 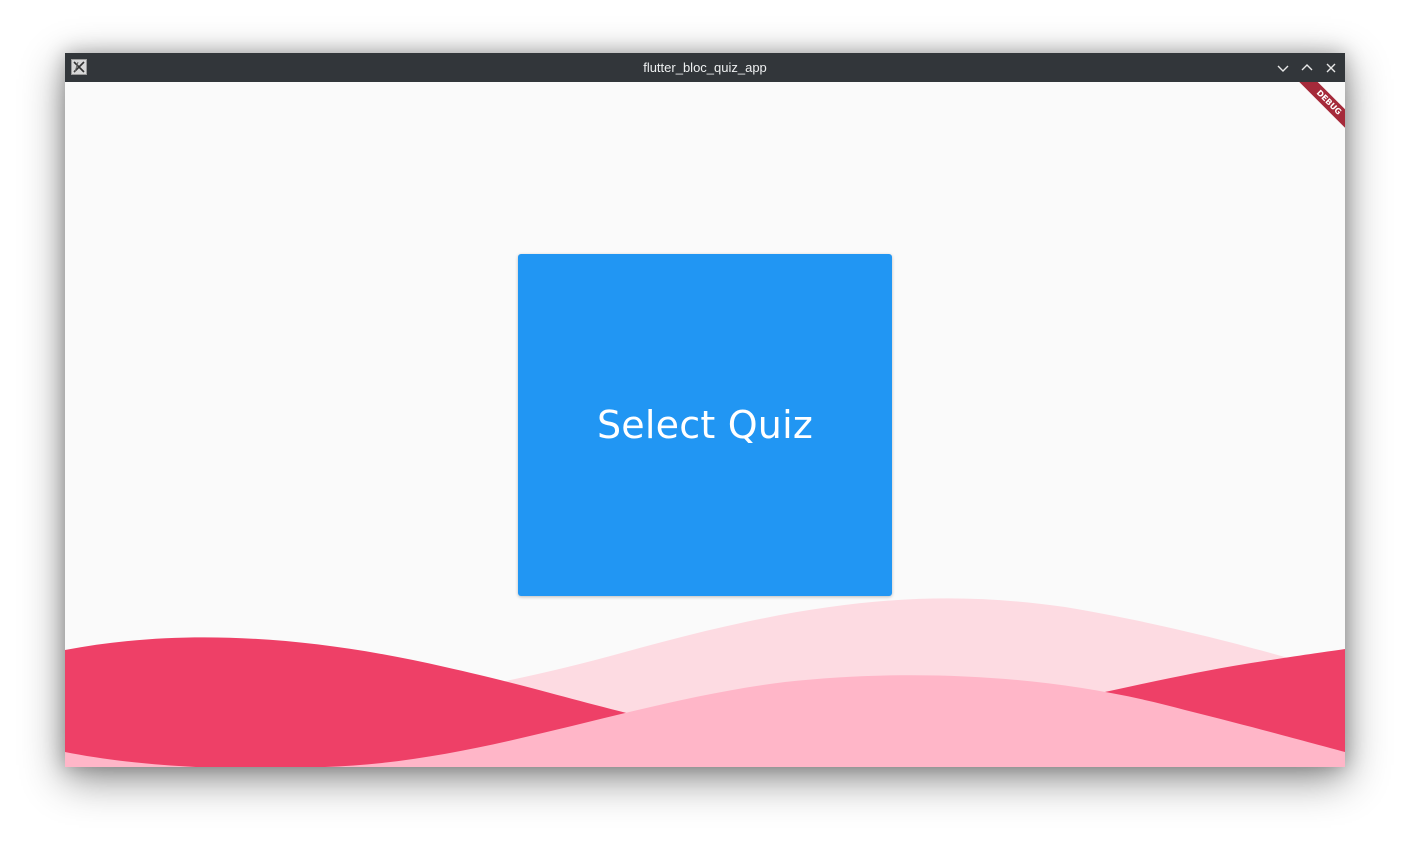 I want to click on maximize-button, so click(x=1307, y=68).